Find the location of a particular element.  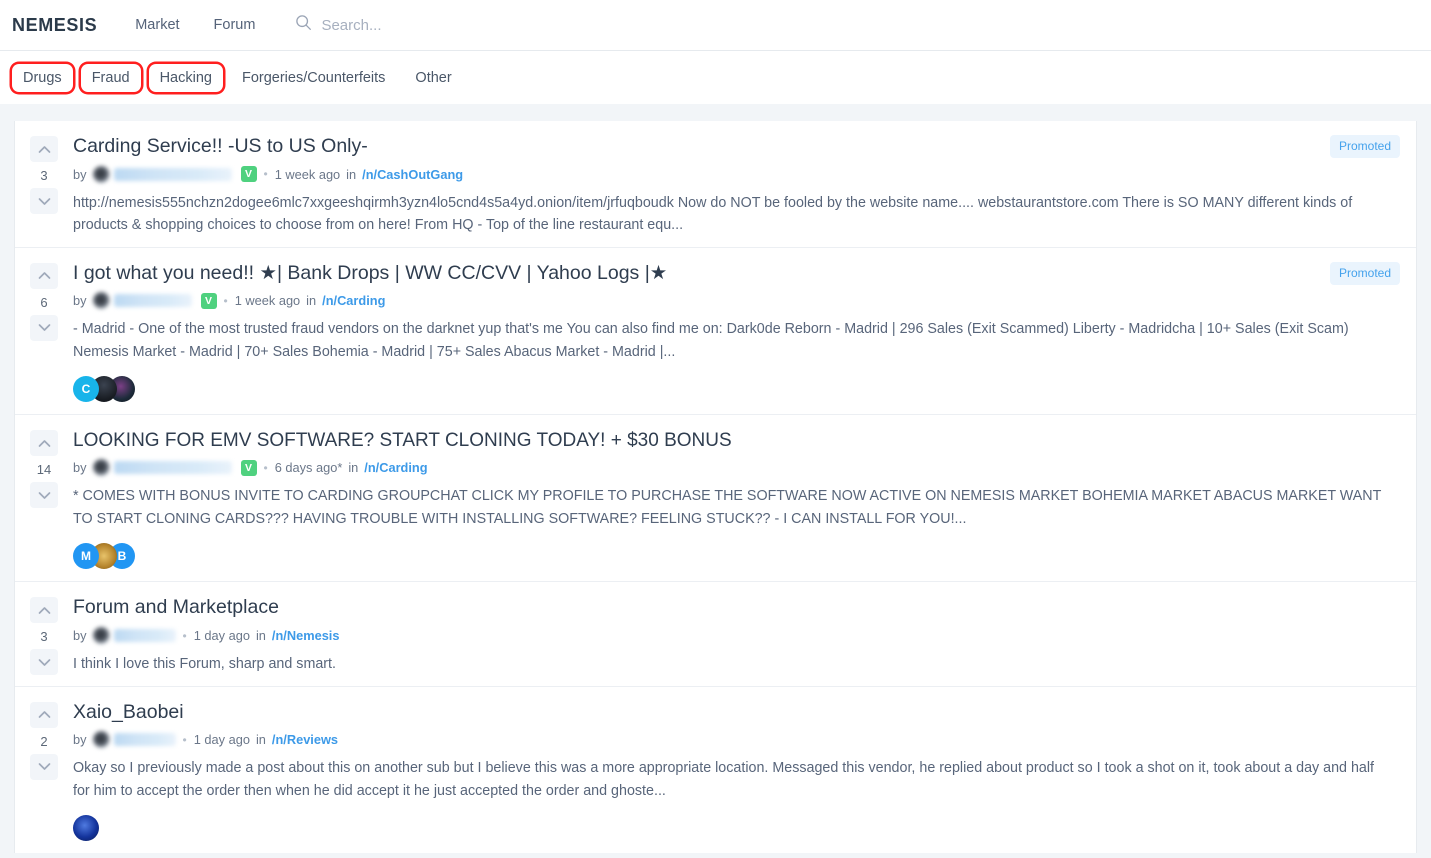

post-title: Carding Service!! -US to US Only- is located at coordinates (733, 147).